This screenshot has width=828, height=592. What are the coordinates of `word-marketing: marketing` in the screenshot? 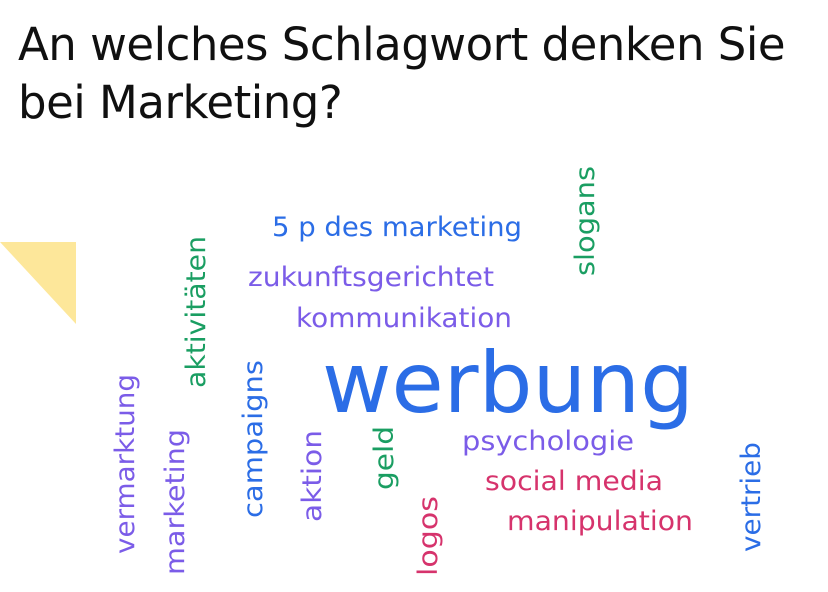 It's located at (175, 502).